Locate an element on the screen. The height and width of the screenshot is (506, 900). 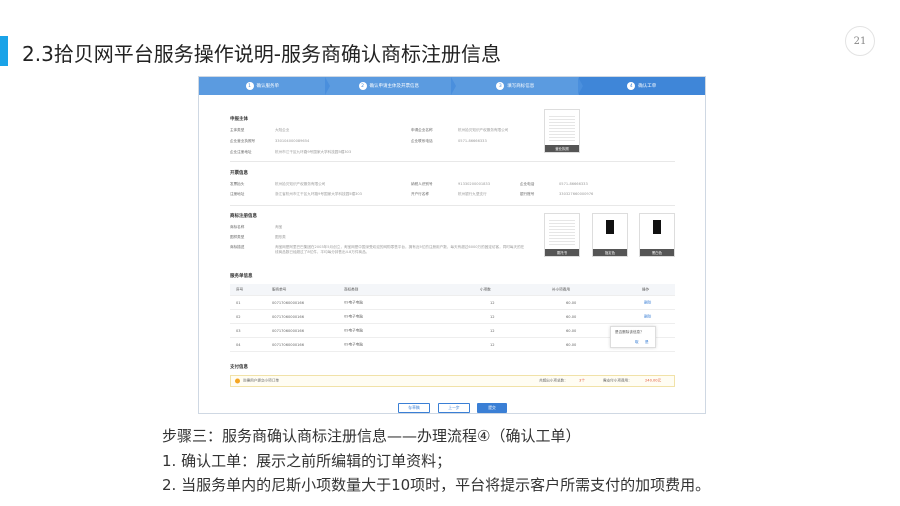
caption-item-2: 2. 当服务单内的尼斯小项数量大于10项时，平台将提示客户所需支付的加项费用。 is located at coordinates (436, 485).